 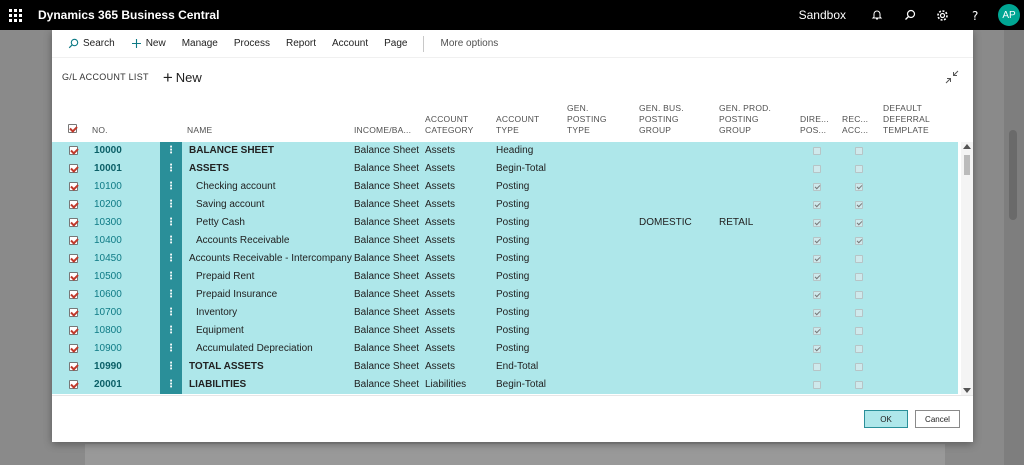 I want to click on scroll-down-icon, so click(x=967, y=390).